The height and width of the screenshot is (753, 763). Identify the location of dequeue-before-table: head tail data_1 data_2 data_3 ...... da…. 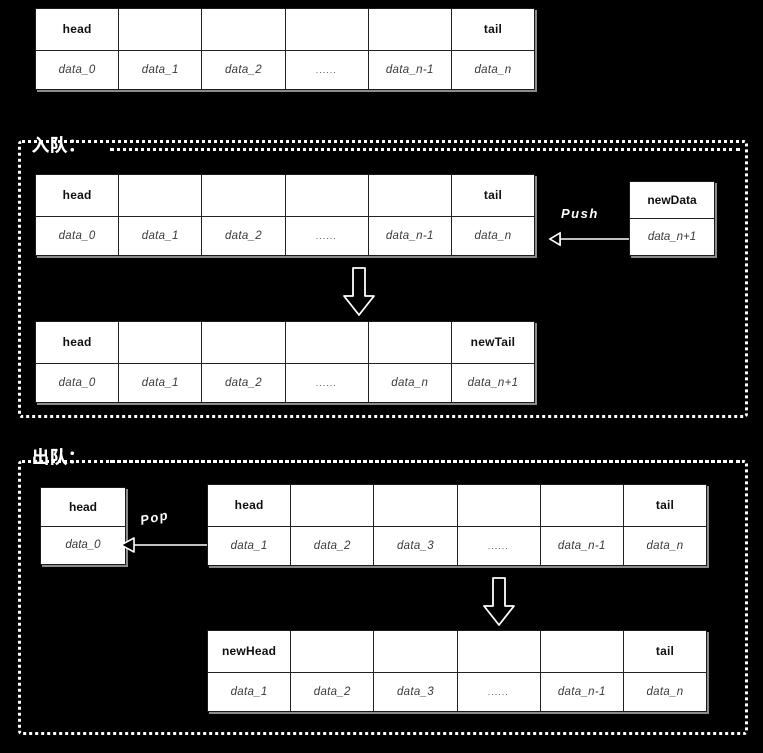
(457, 525).